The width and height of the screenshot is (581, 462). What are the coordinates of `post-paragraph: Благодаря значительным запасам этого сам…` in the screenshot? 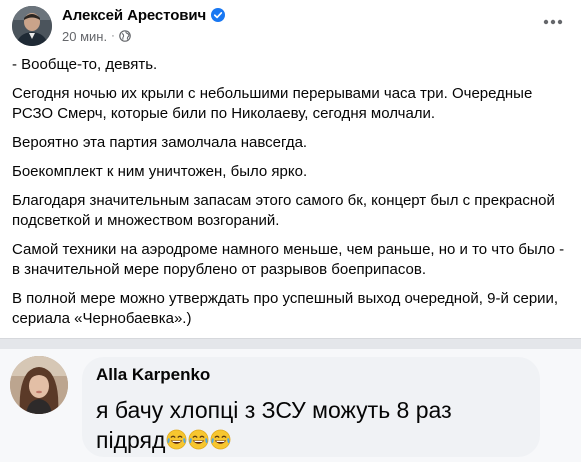 It's located at (283, 210).